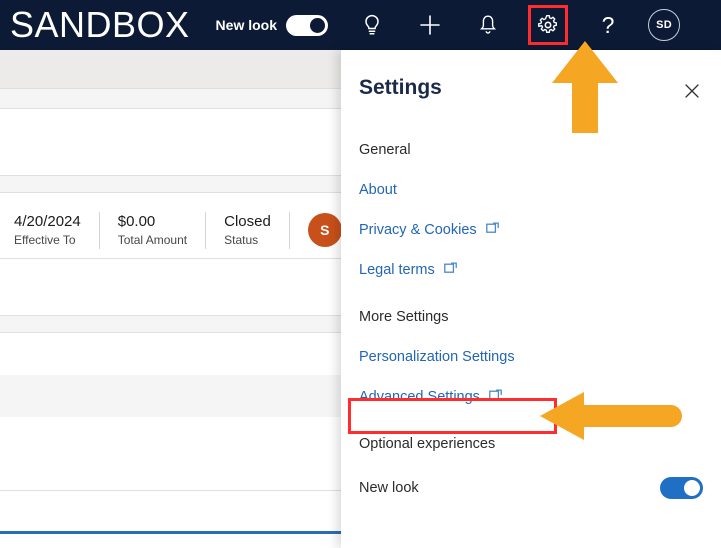 Image resolution: width=721 pixels, height=548 pixels. I want to click on settings-link-about: About, so click(378, 190).